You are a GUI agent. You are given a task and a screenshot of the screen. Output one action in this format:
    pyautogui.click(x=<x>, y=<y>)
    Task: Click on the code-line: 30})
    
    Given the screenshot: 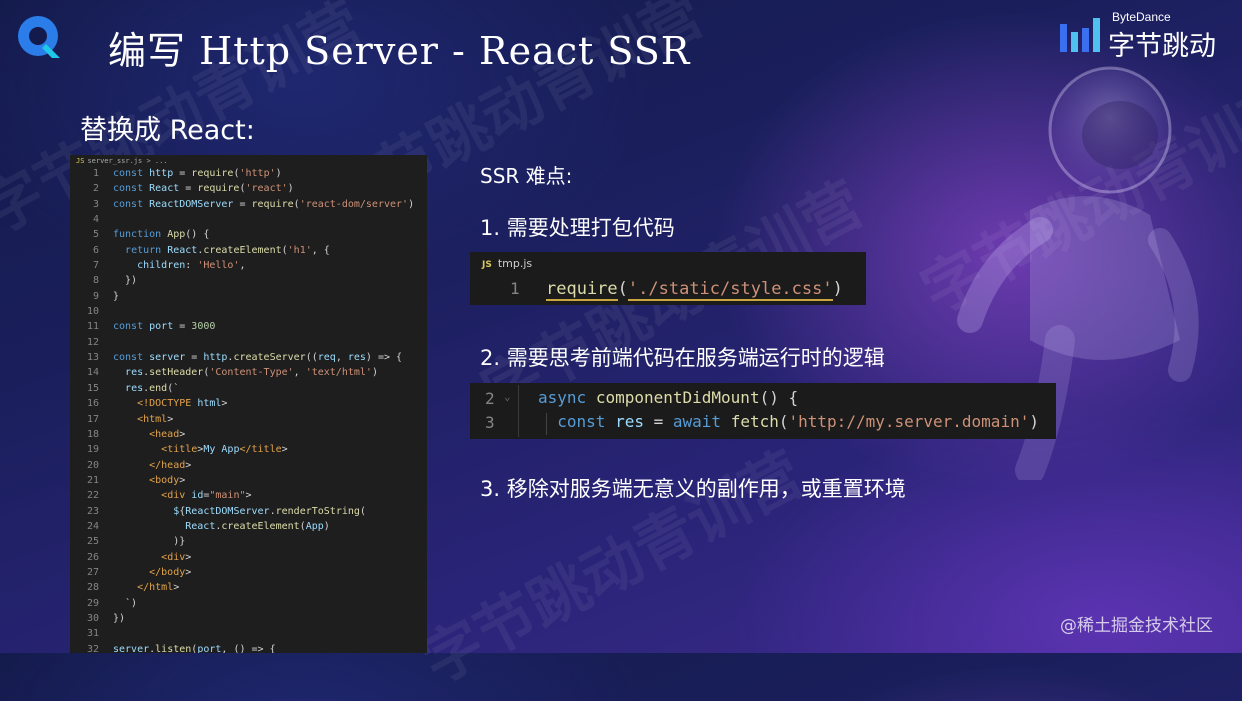 What is the action you would take?
    pyautogui.click(x=248, y=618)
    